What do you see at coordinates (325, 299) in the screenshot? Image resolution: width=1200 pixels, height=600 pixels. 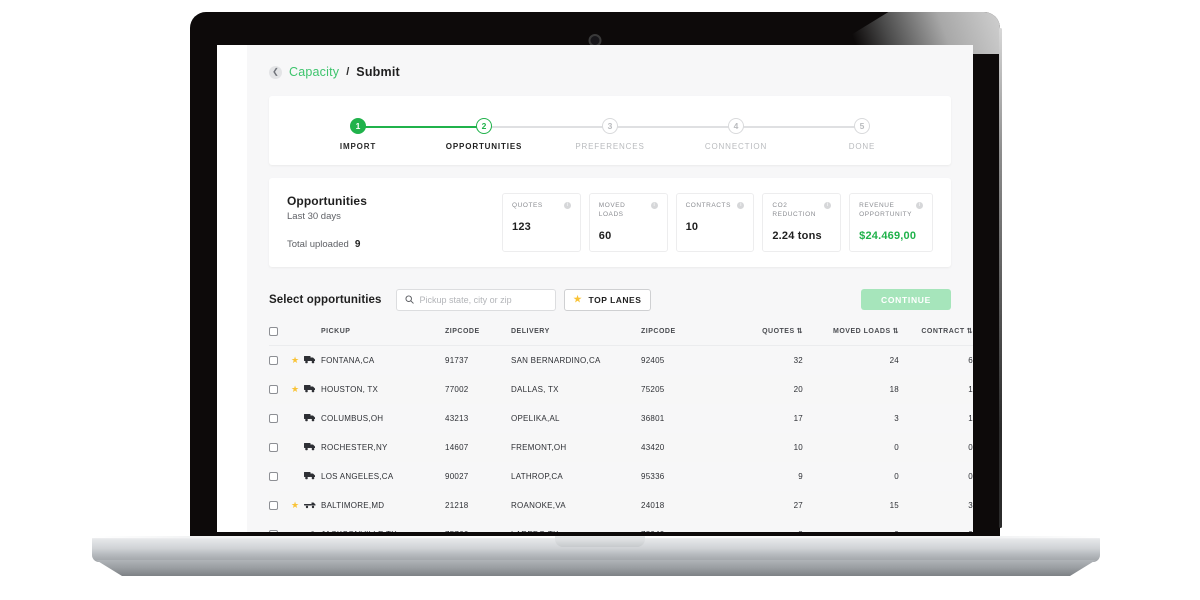 I see `select-opportunities-title: Select opportunities` at bounding box center [325, 299].